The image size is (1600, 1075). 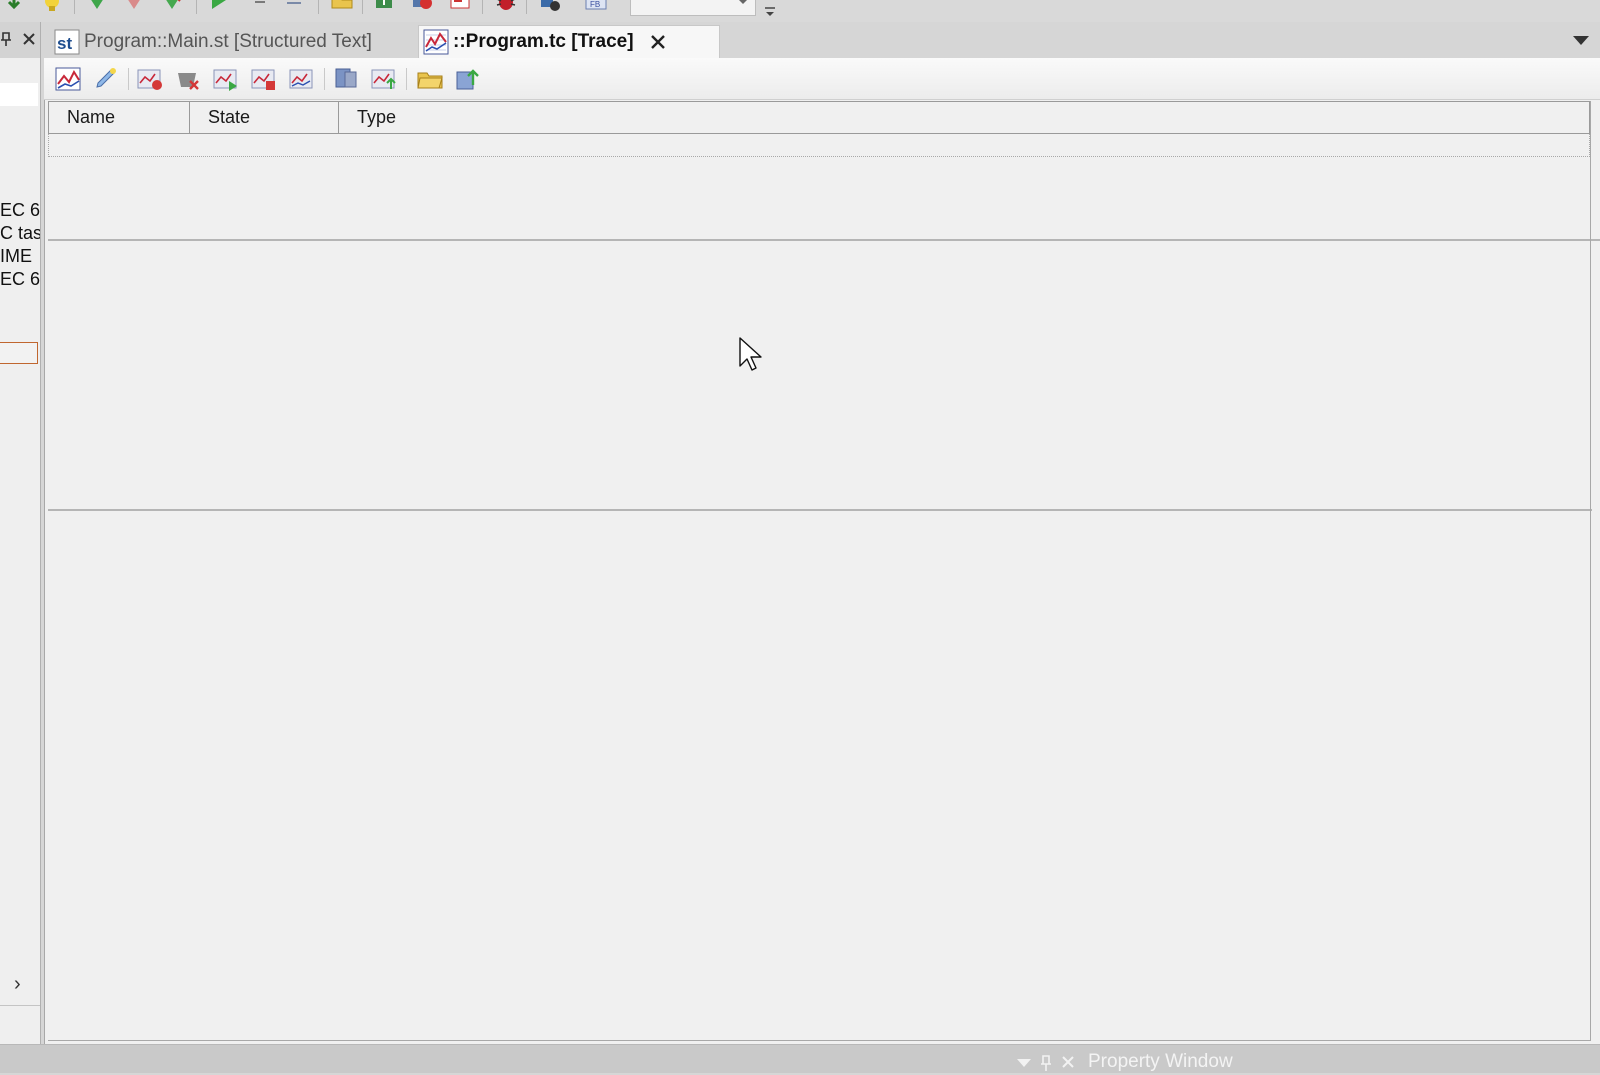 I want to click on reset-trace-icon, so click(x=302, y=79).